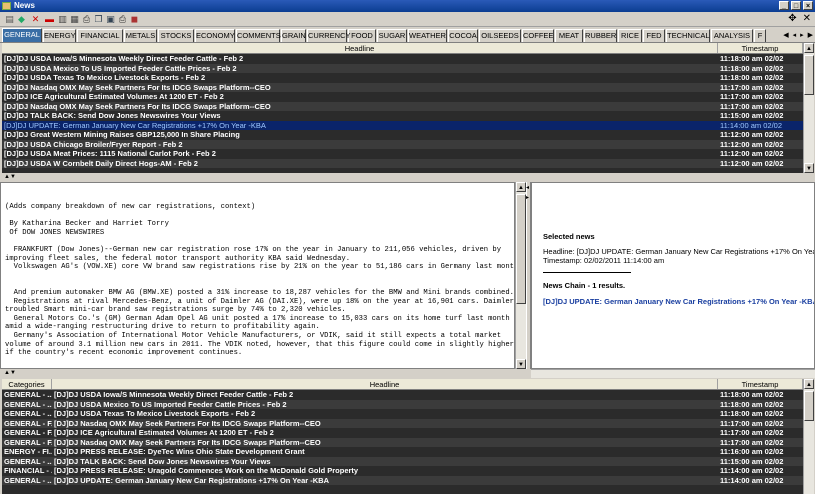  I want to click on move-icon: ✥, so click(792, 18).